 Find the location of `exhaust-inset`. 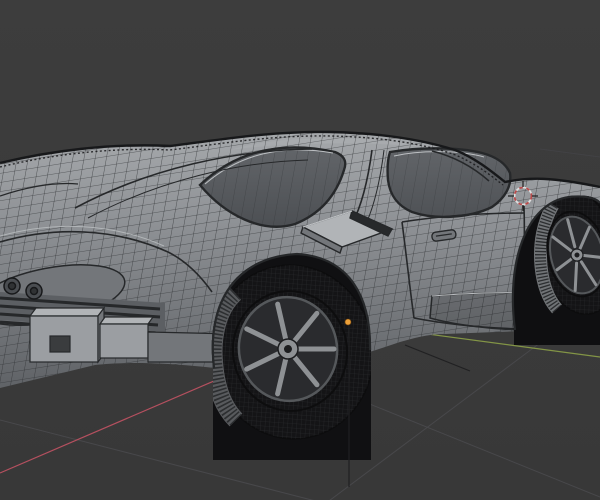

exhaust-inset is located at coordinates (60, 344).